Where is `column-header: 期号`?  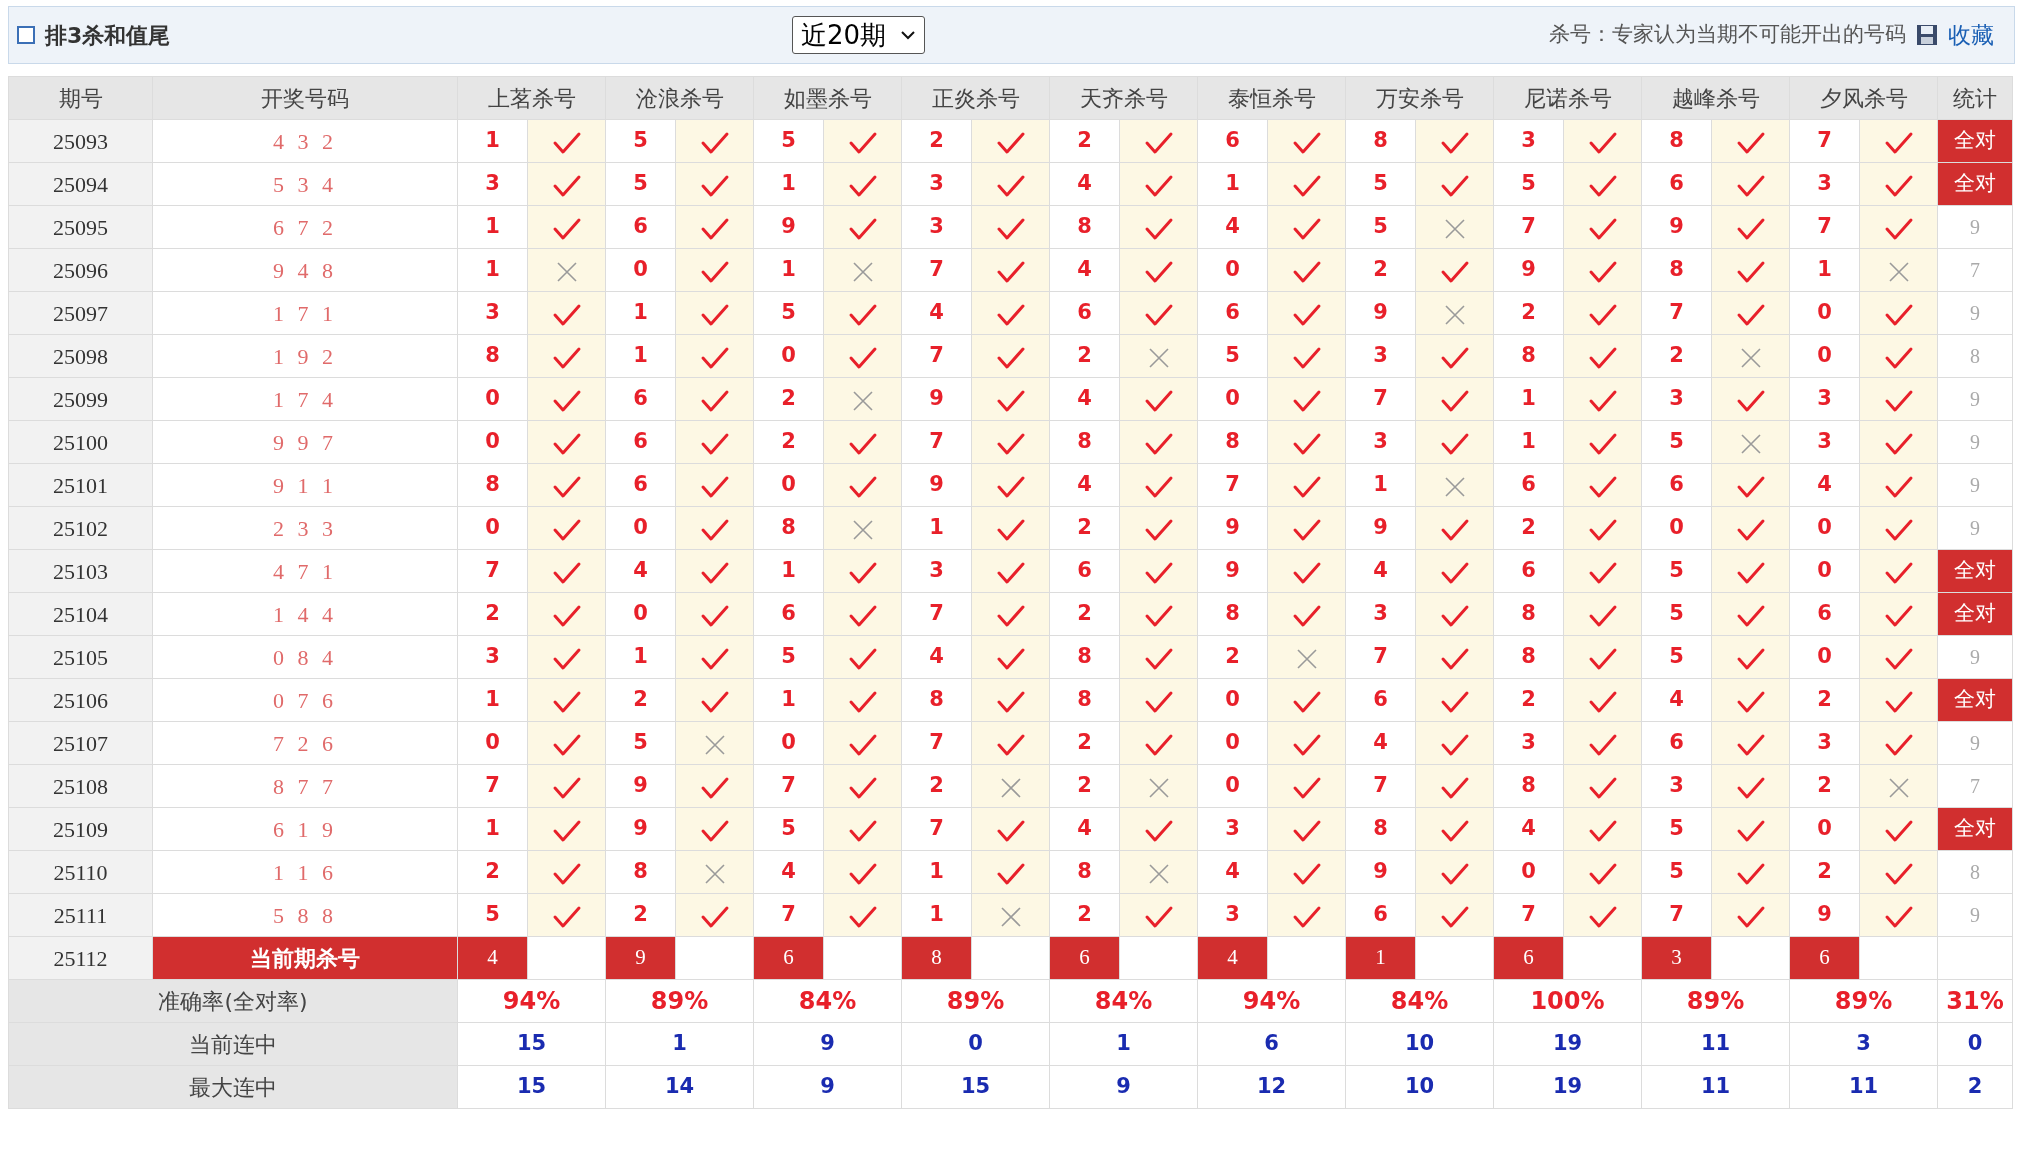
column-header: 期号 is located at coordinates (80, 98).